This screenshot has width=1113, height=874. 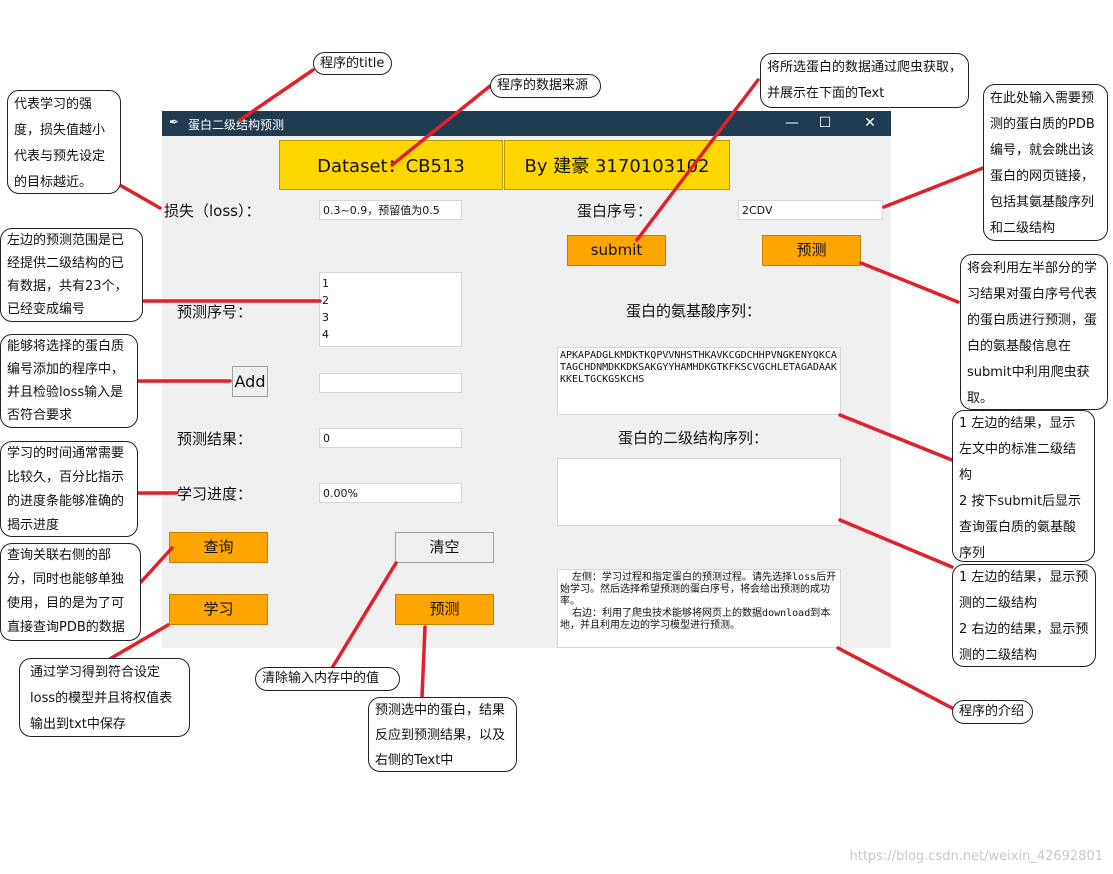 What do you see at coordinates (139, 196) in the screenshot?
I see `arrow-loss` at bounding box center [139, 196].